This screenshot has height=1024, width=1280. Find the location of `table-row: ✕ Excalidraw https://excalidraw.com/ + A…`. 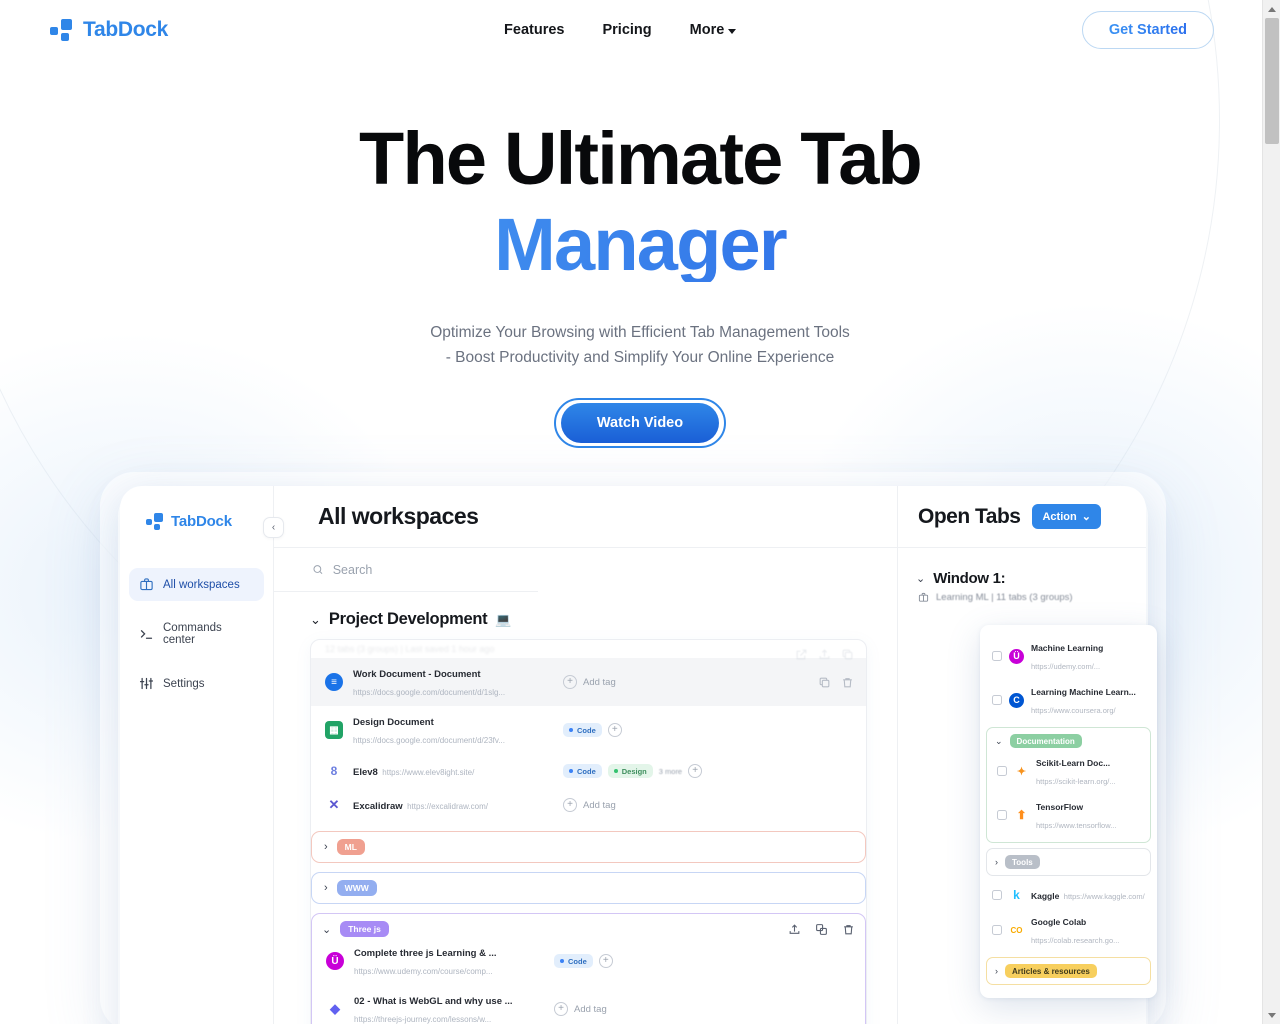

table-row: ✕ Excalidraw https://excalidraw.com/ + A… is located at coordinates (588, 805).